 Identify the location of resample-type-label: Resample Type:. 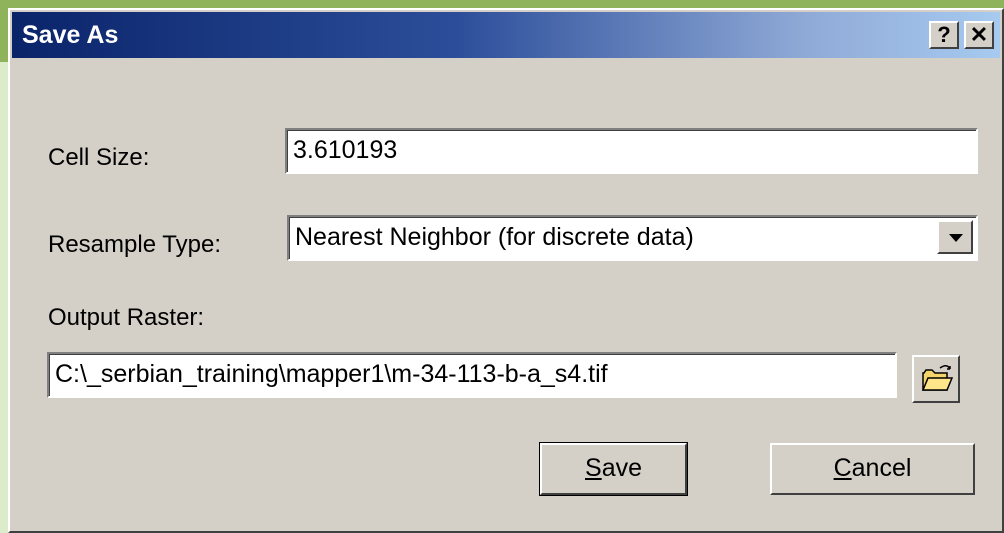
(134, 244).